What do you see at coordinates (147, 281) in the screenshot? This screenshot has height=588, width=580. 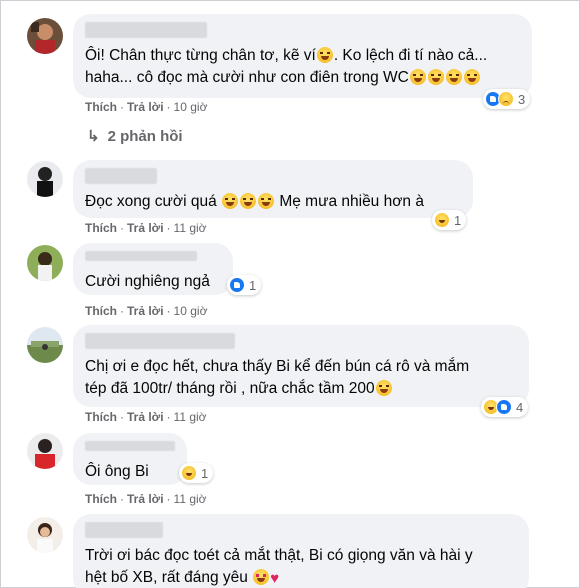 I see `comment-text: Cười nghiêng ngả` at bounding box center [147, 281].